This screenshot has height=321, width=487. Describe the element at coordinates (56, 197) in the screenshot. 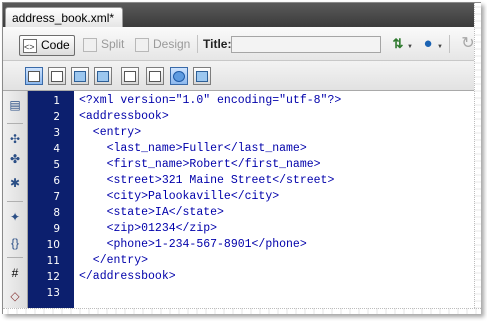

I see `line-number: 7` at that location.